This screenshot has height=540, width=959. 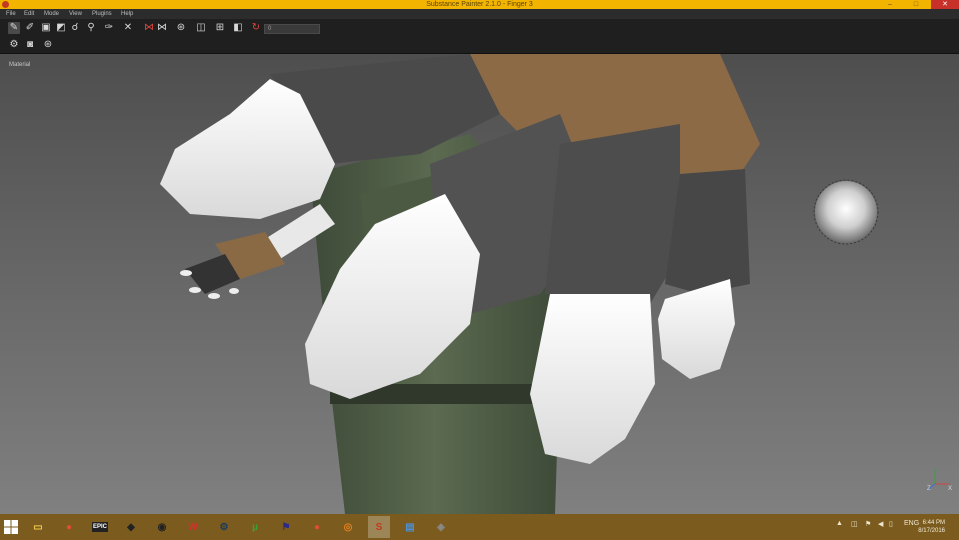 What do you see at coordinates (945, 4) in the screenshot?
I see `close-button: ✕` at bounding box center [945, 4].